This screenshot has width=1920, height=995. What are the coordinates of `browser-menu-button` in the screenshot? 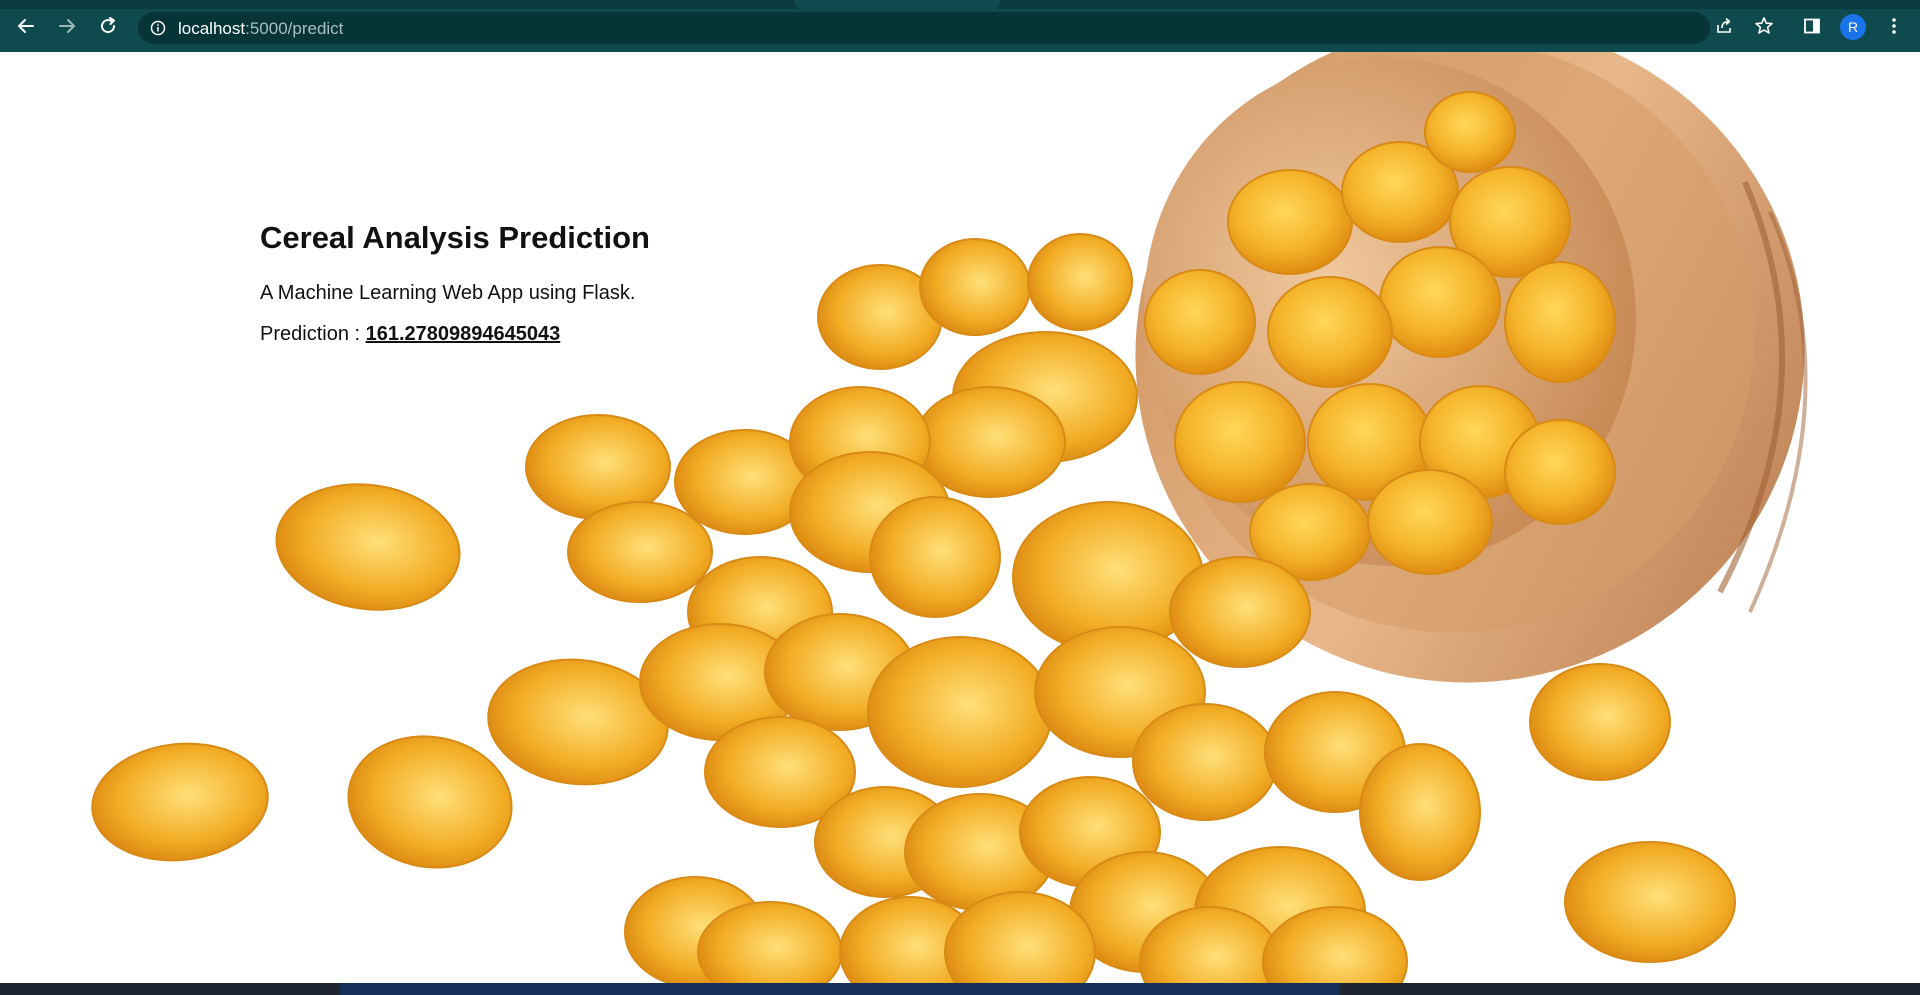 It's located at (1894, 26).